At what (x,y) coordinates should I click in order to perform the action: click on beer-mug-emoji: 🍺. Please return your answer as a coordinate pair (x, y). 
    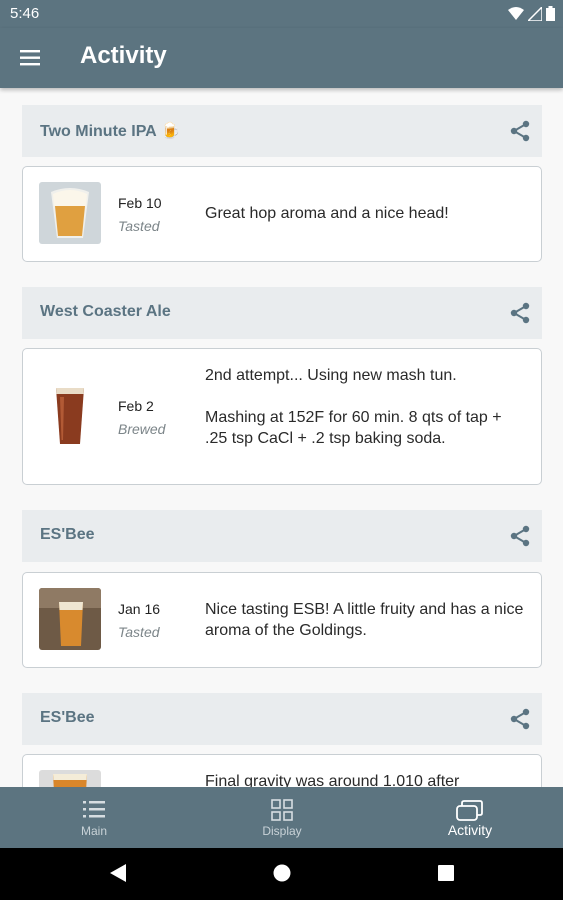
    Looking at the image, I should click on (170, 131).